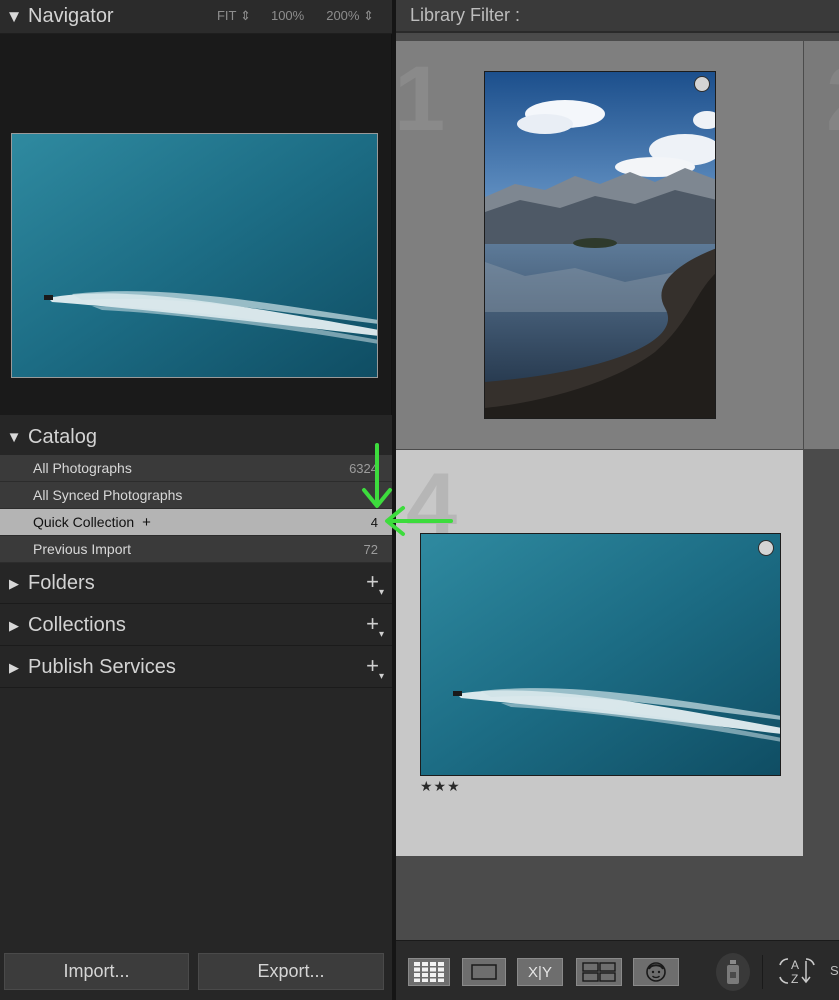 The image size is (839, 1000). What do you see at coordinates (795, 965) in the screenshot?
I see `svg-text: A` at bounding box center [795, 965].